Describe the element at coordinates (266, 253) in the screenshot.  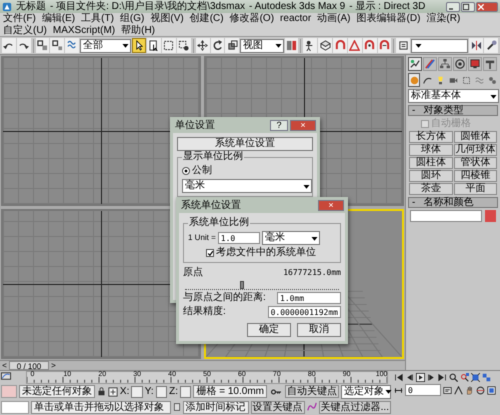
I see `checkbox-label: 考虑文件中的系统单位` at that location.